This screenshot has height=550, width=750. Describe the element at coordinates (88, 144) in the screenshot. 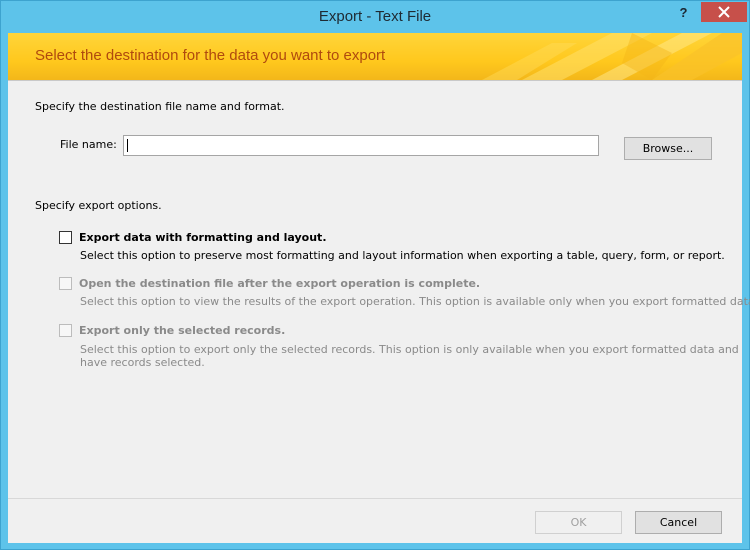

I see `file-name-label: File name:` at that location.